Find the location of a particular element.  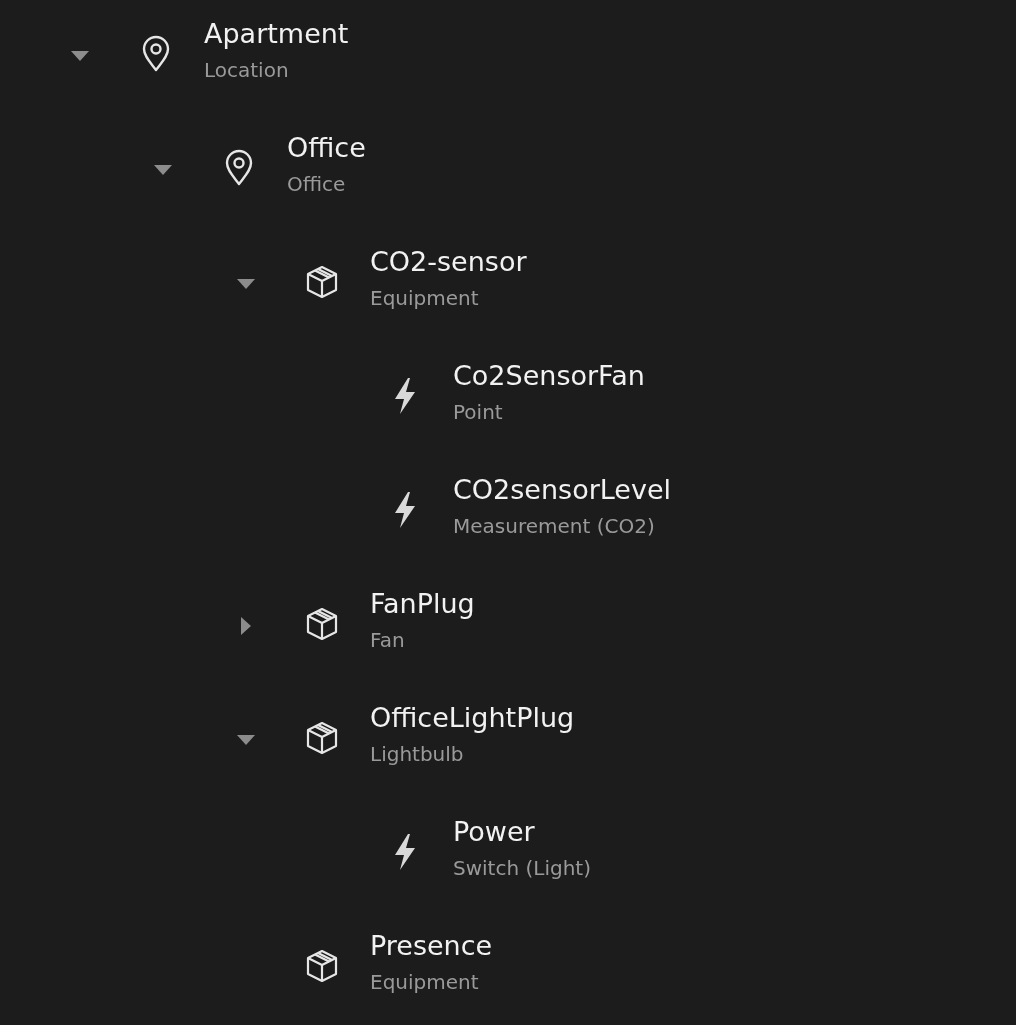

item-type: Office is located at coordinates (316, 184).